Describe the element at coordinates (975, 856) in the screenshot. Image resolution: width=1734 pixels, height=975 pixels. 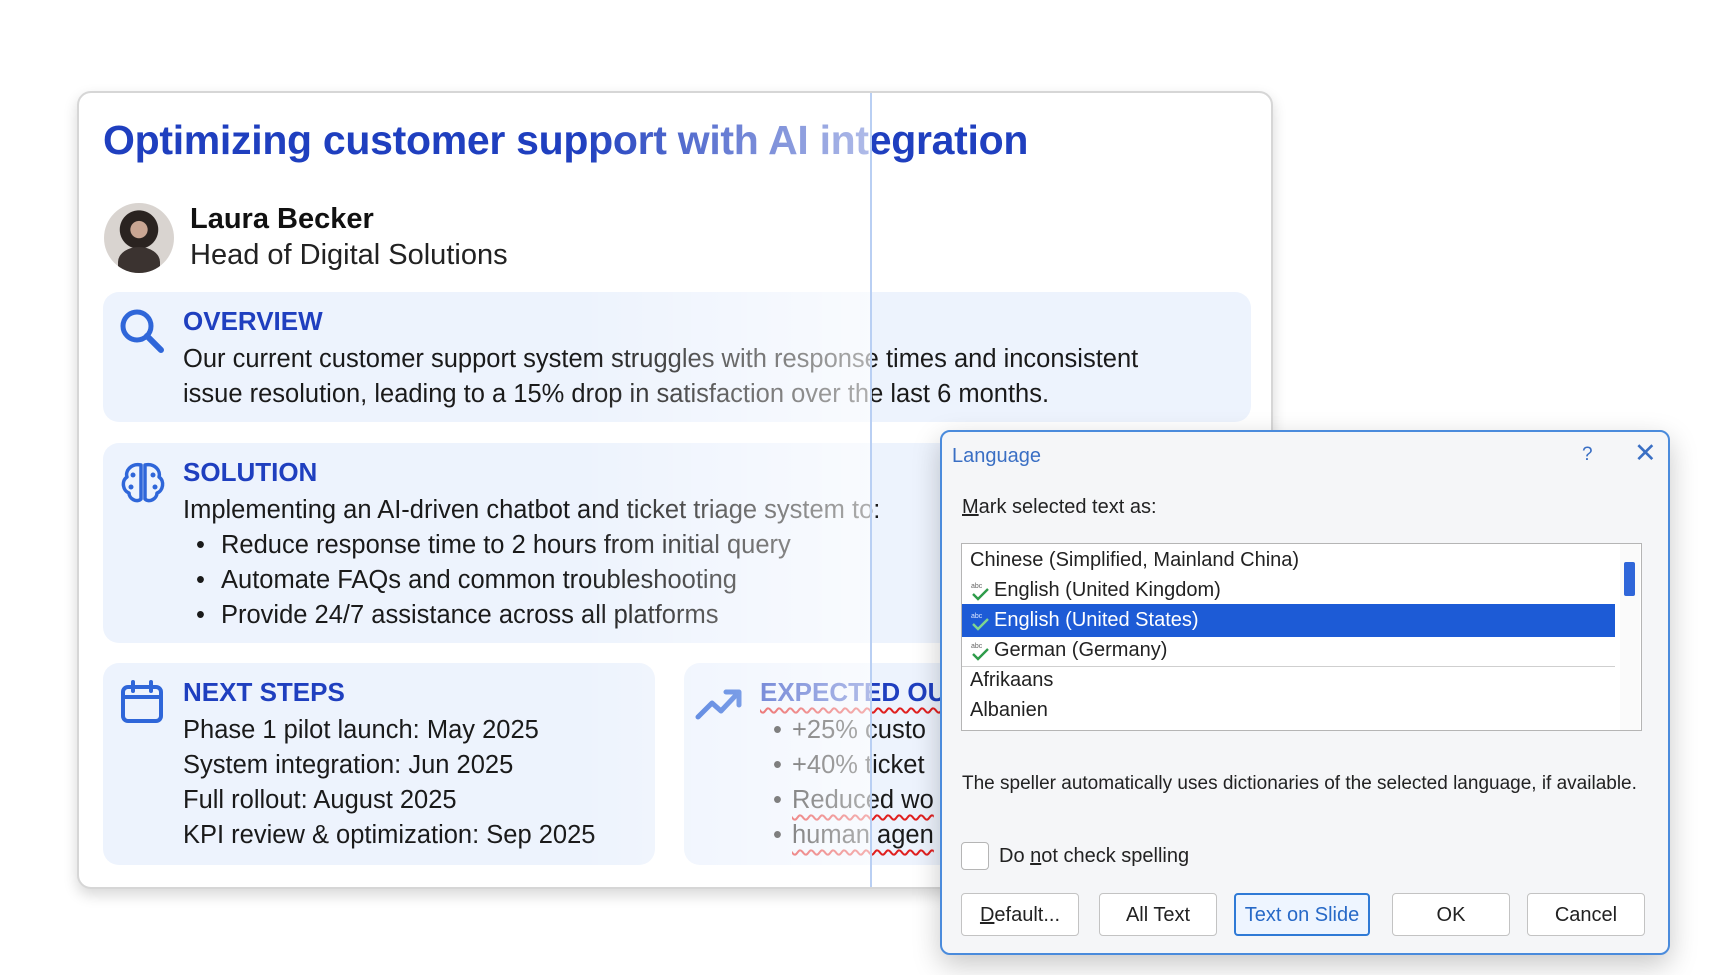
I see `do-not-check-spelling-checkbox` at that location.